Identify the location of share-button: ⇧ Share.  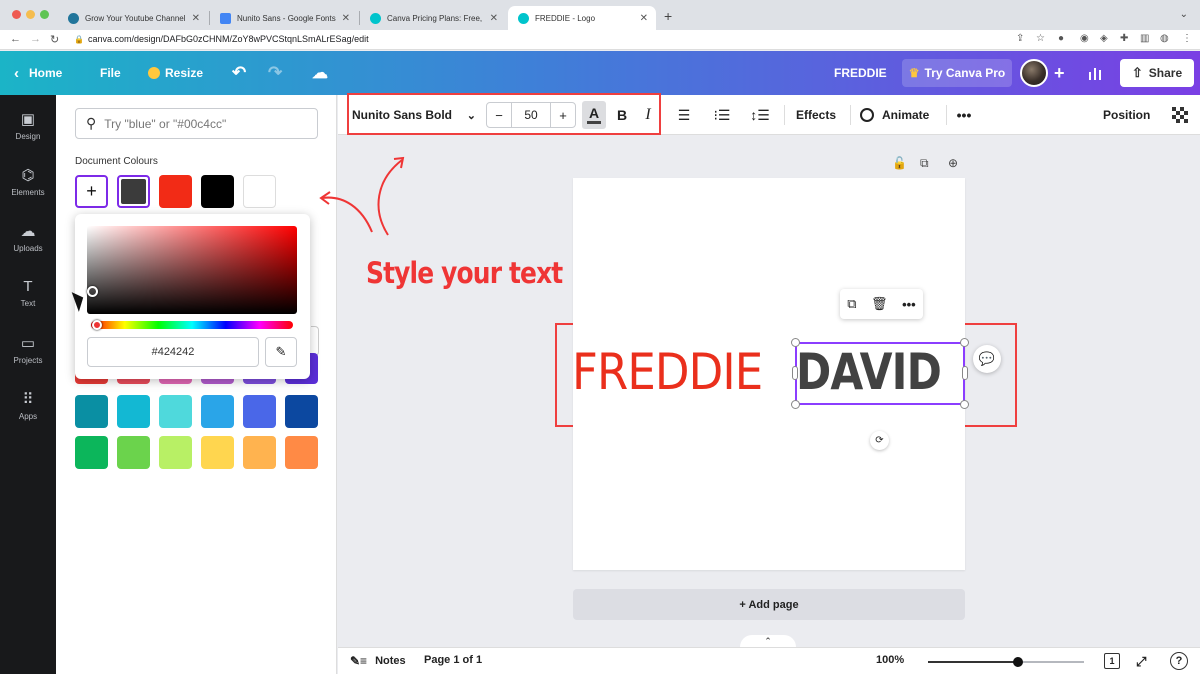
(1157, 73).